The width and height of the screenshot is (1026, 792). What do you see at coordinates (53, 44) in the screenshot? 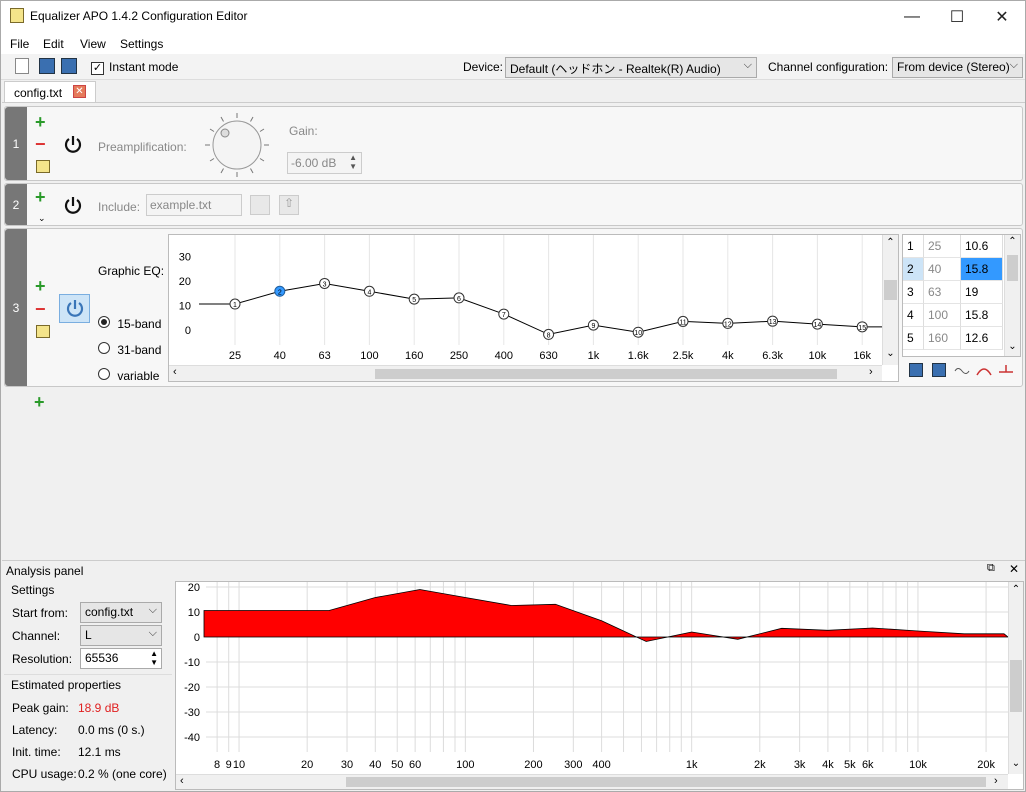
I see `menu-edit: Edit` at bounding box center [53, 44].